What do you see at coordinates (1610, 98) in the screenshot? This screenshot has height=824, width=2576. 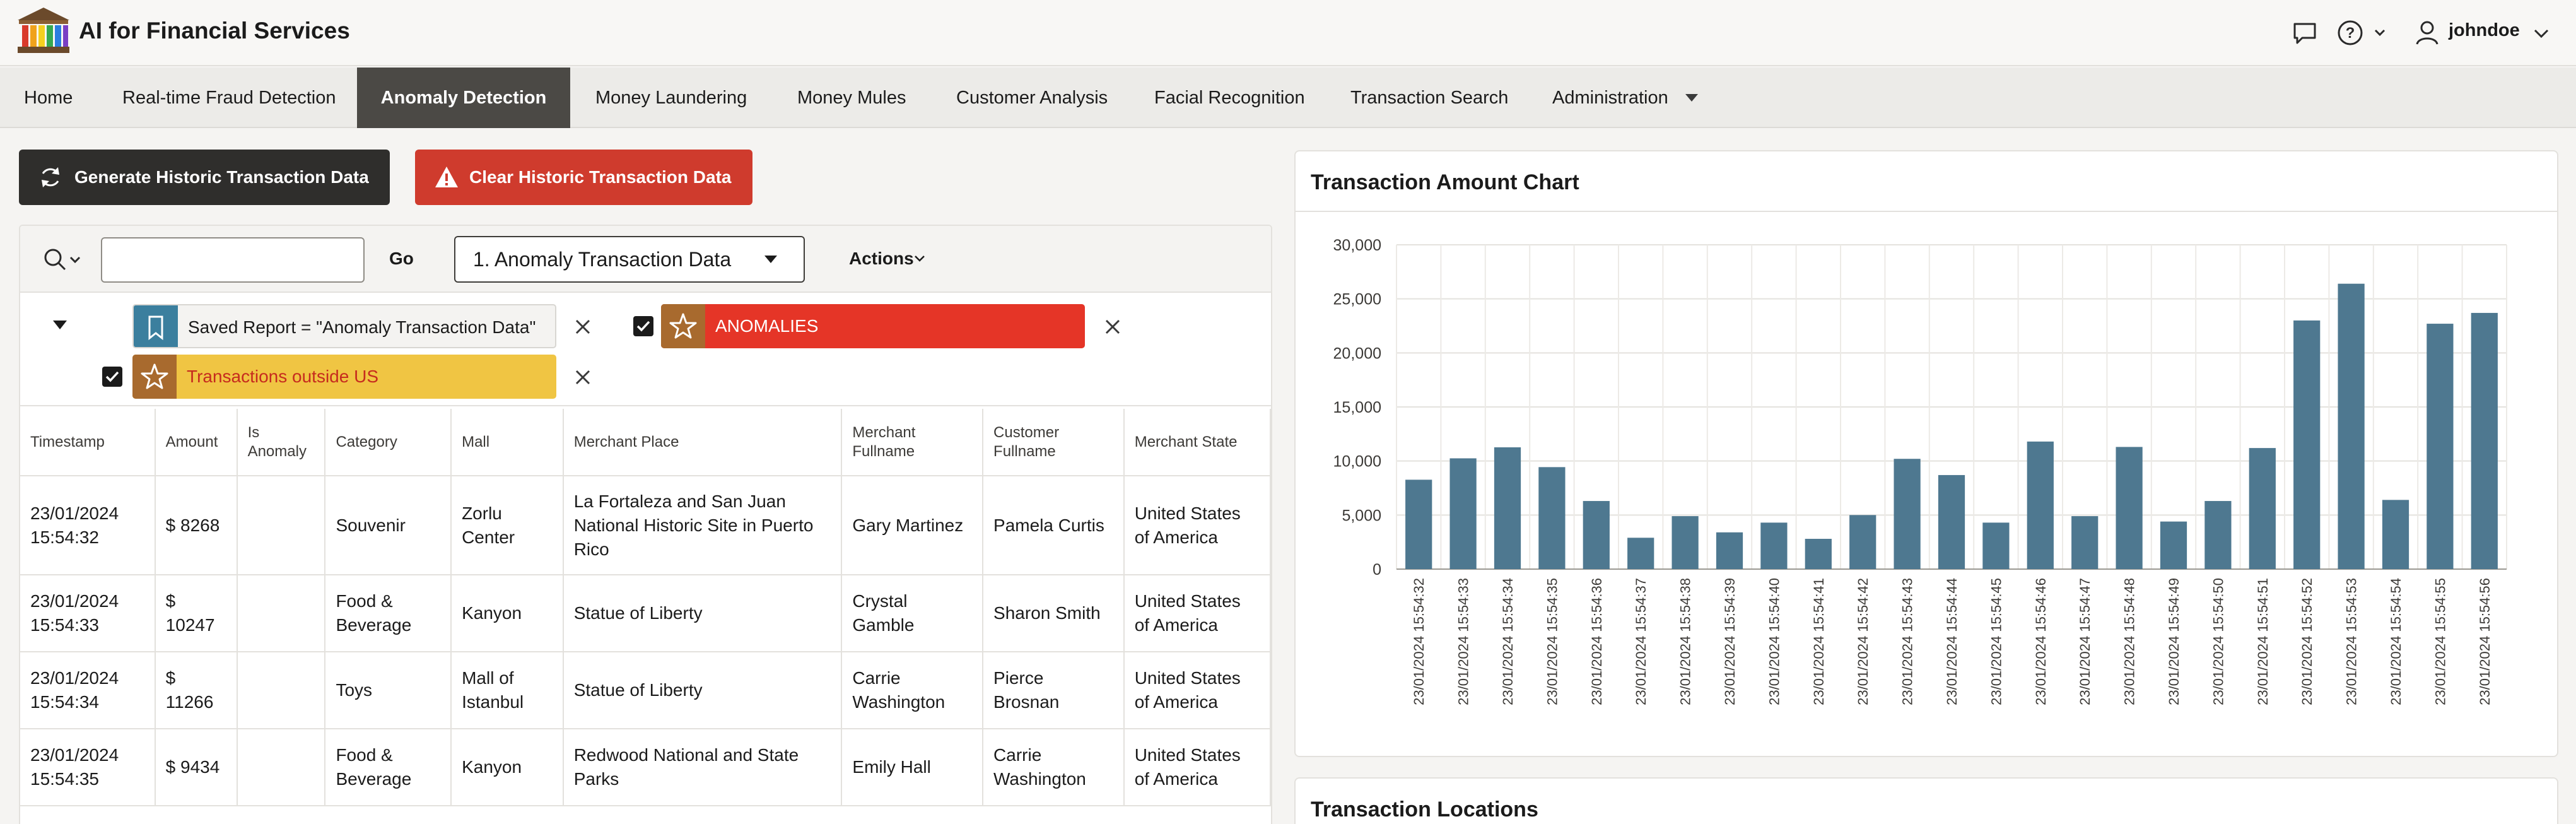 I see `nav-administration: Administration` at bounding box center [1610, 98].